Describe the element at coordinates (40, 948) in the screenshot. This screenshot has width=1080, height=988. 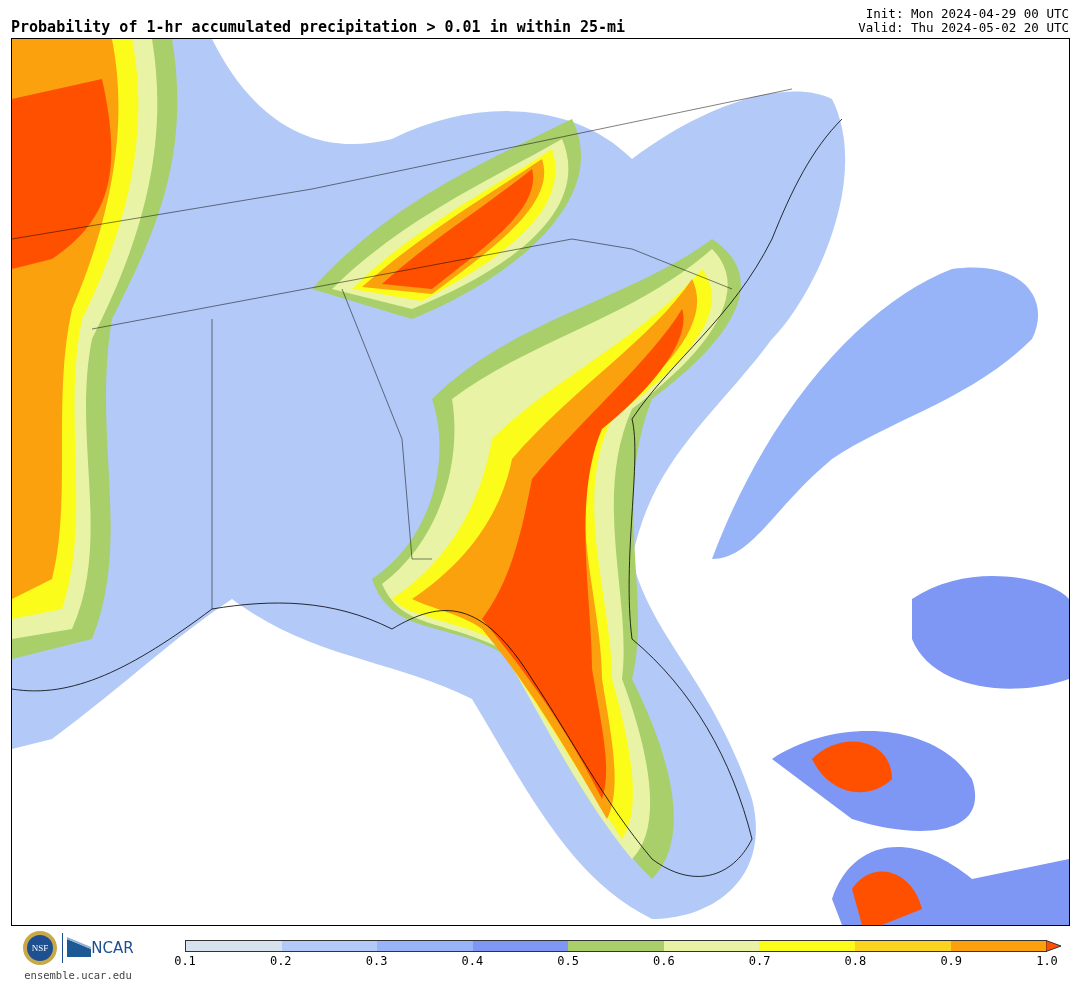
I see `seal-logo: NSF` at that location.